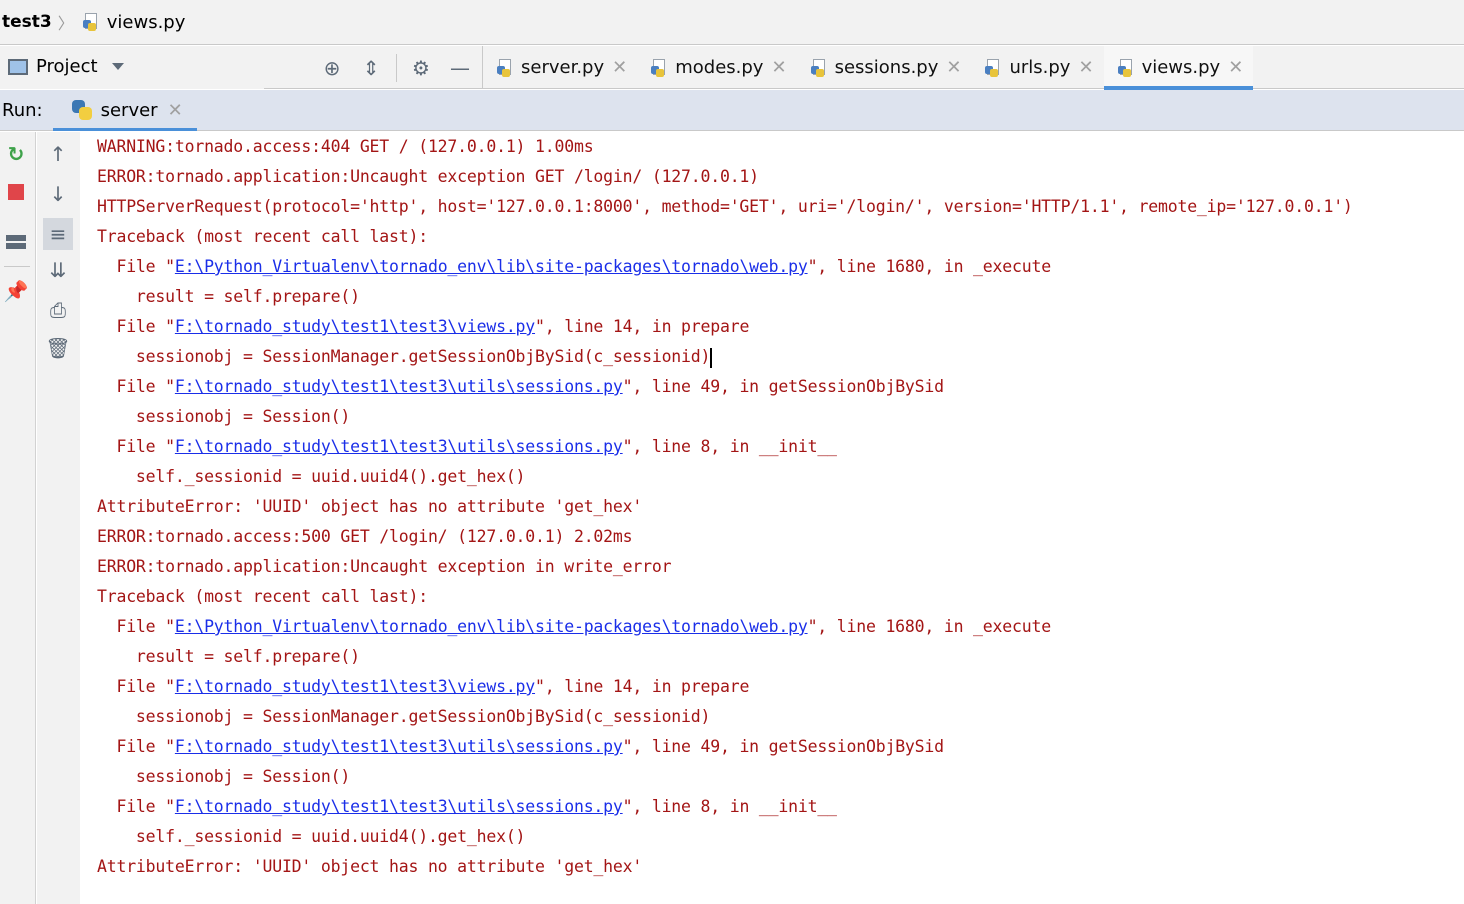 This screenshot has height=904, width=1464. I want to click on project-folder-icon, so click(18, 66).